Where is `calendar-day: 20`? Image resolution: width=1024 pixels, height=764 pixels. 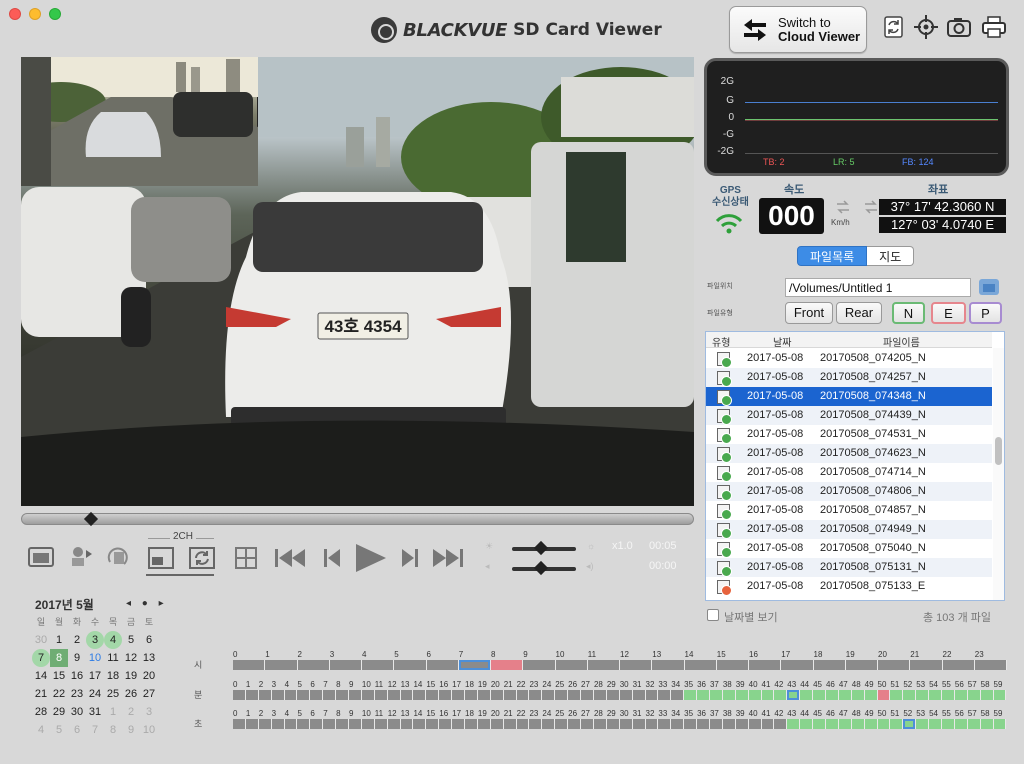
calendar-day: 20 is located at coordinates (149, 676).